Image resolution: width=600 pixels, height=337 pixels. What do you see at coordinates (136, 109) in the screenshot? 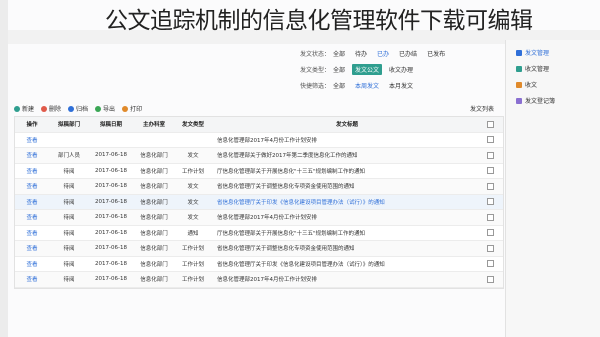
I see `button-label: 打印` at bounding box center [136, 109].